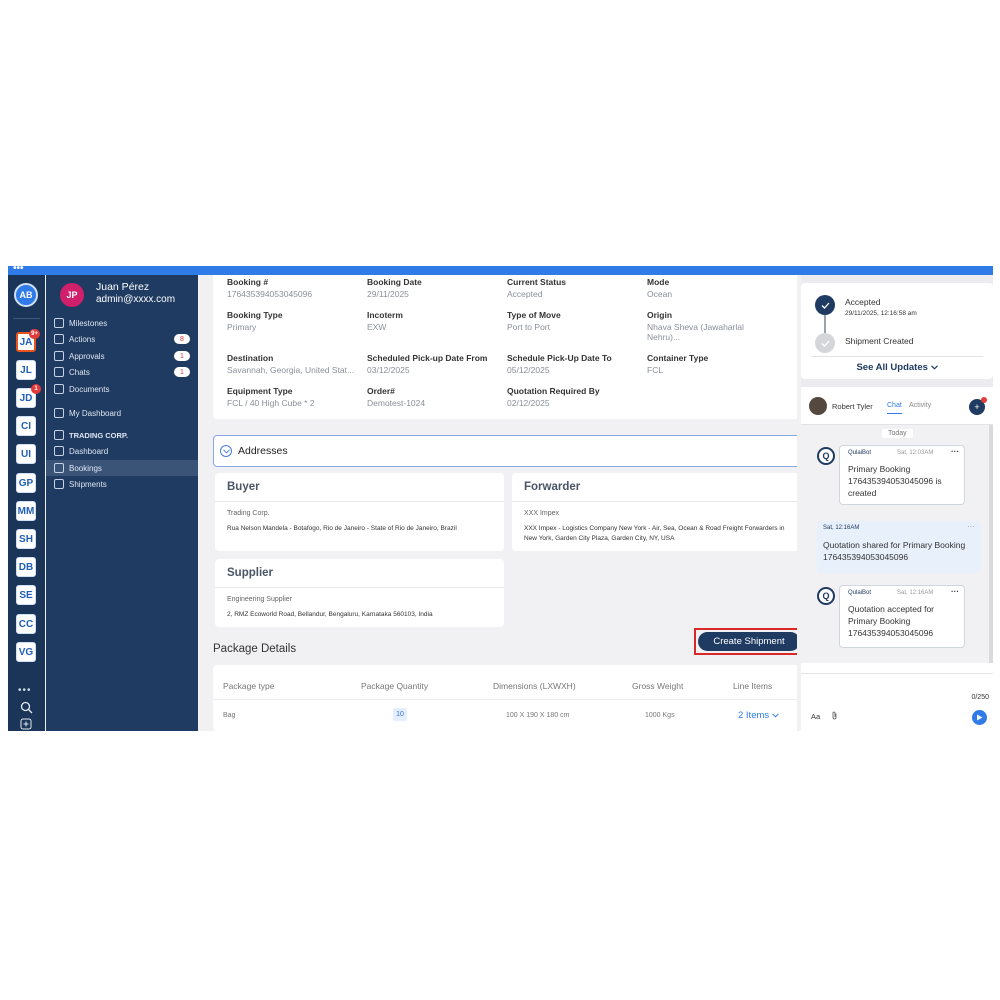  What do you see at coordinates (59, 339) in the screenshot?
I see `actions-icon` at bounding box center [59, 339].